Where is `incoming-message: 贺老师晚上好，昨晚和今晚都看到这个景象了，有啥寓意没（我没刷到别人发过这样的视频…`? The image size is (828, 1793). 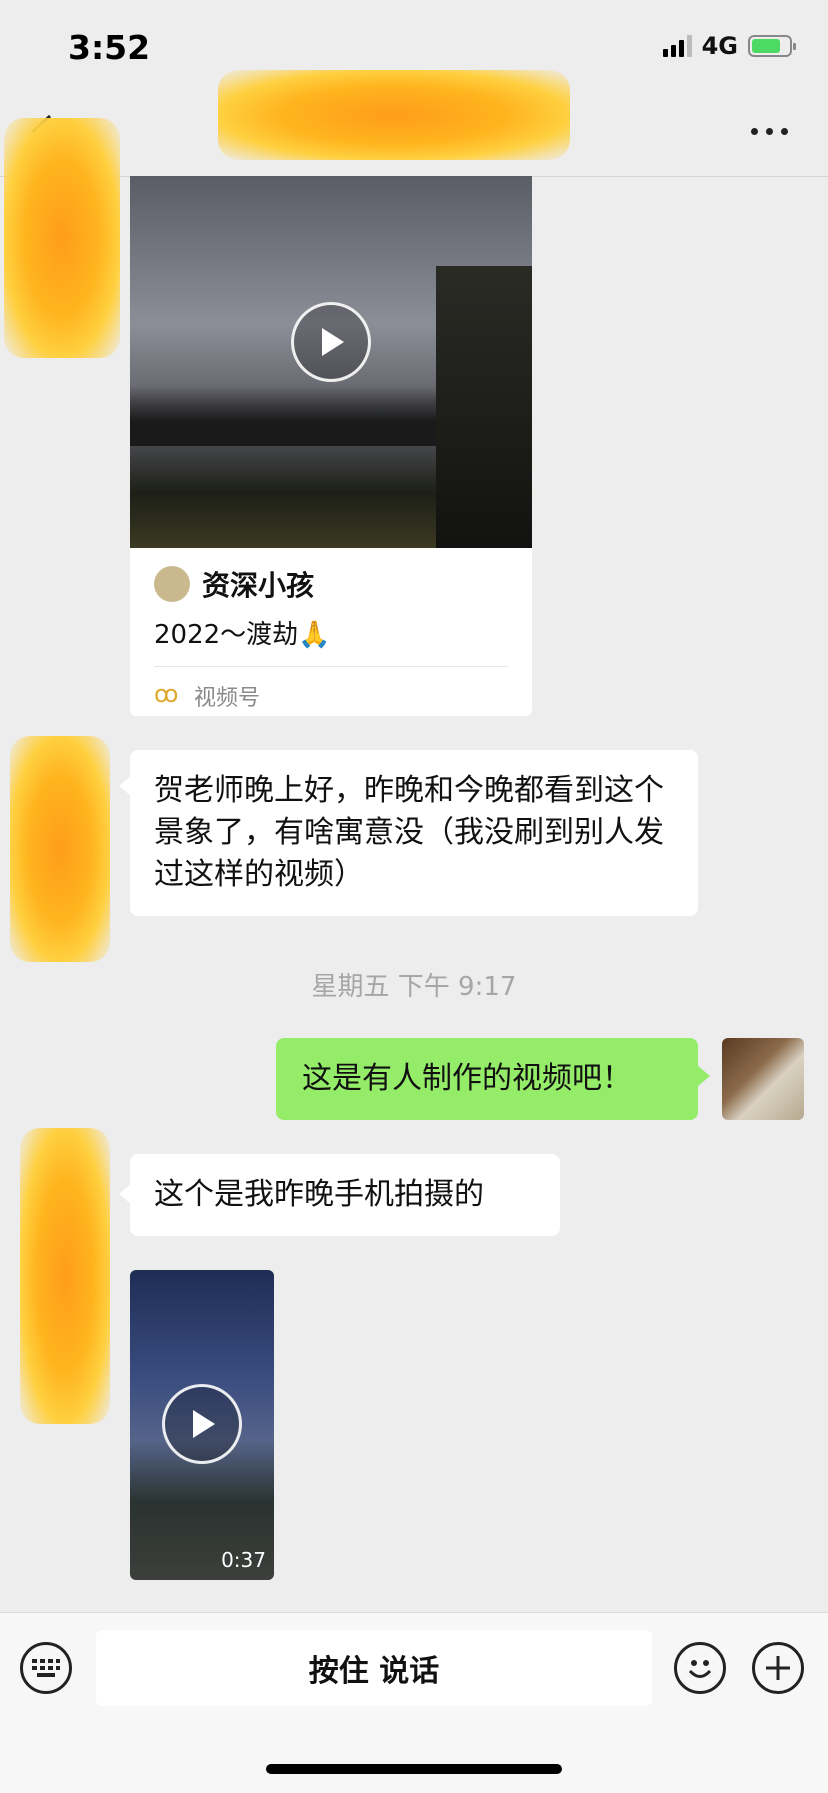 incoming-message: 贺老师晚上好，昨晚和今晚都看到这个景象了，有啥寓意没（我没刷到别人发过这样的视频… is located at coordinates (414, 833).